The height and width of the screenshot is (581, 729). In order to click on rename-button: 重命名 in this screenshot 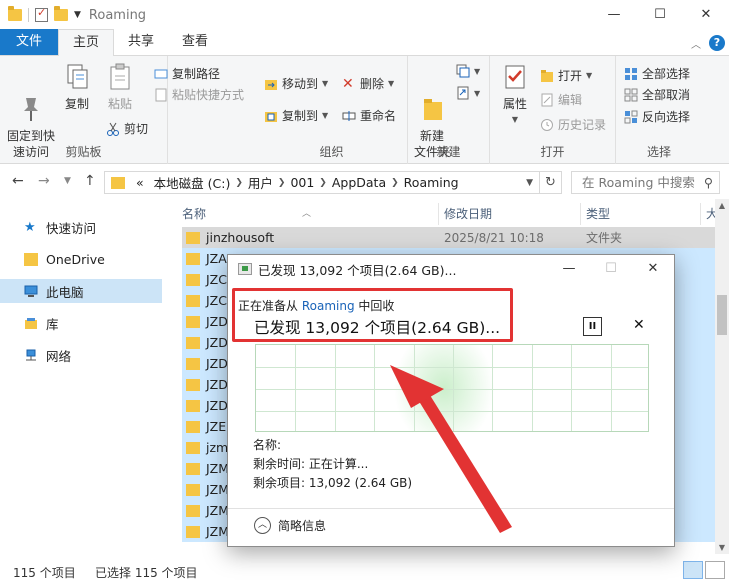, I will do `click(369, 115)`.